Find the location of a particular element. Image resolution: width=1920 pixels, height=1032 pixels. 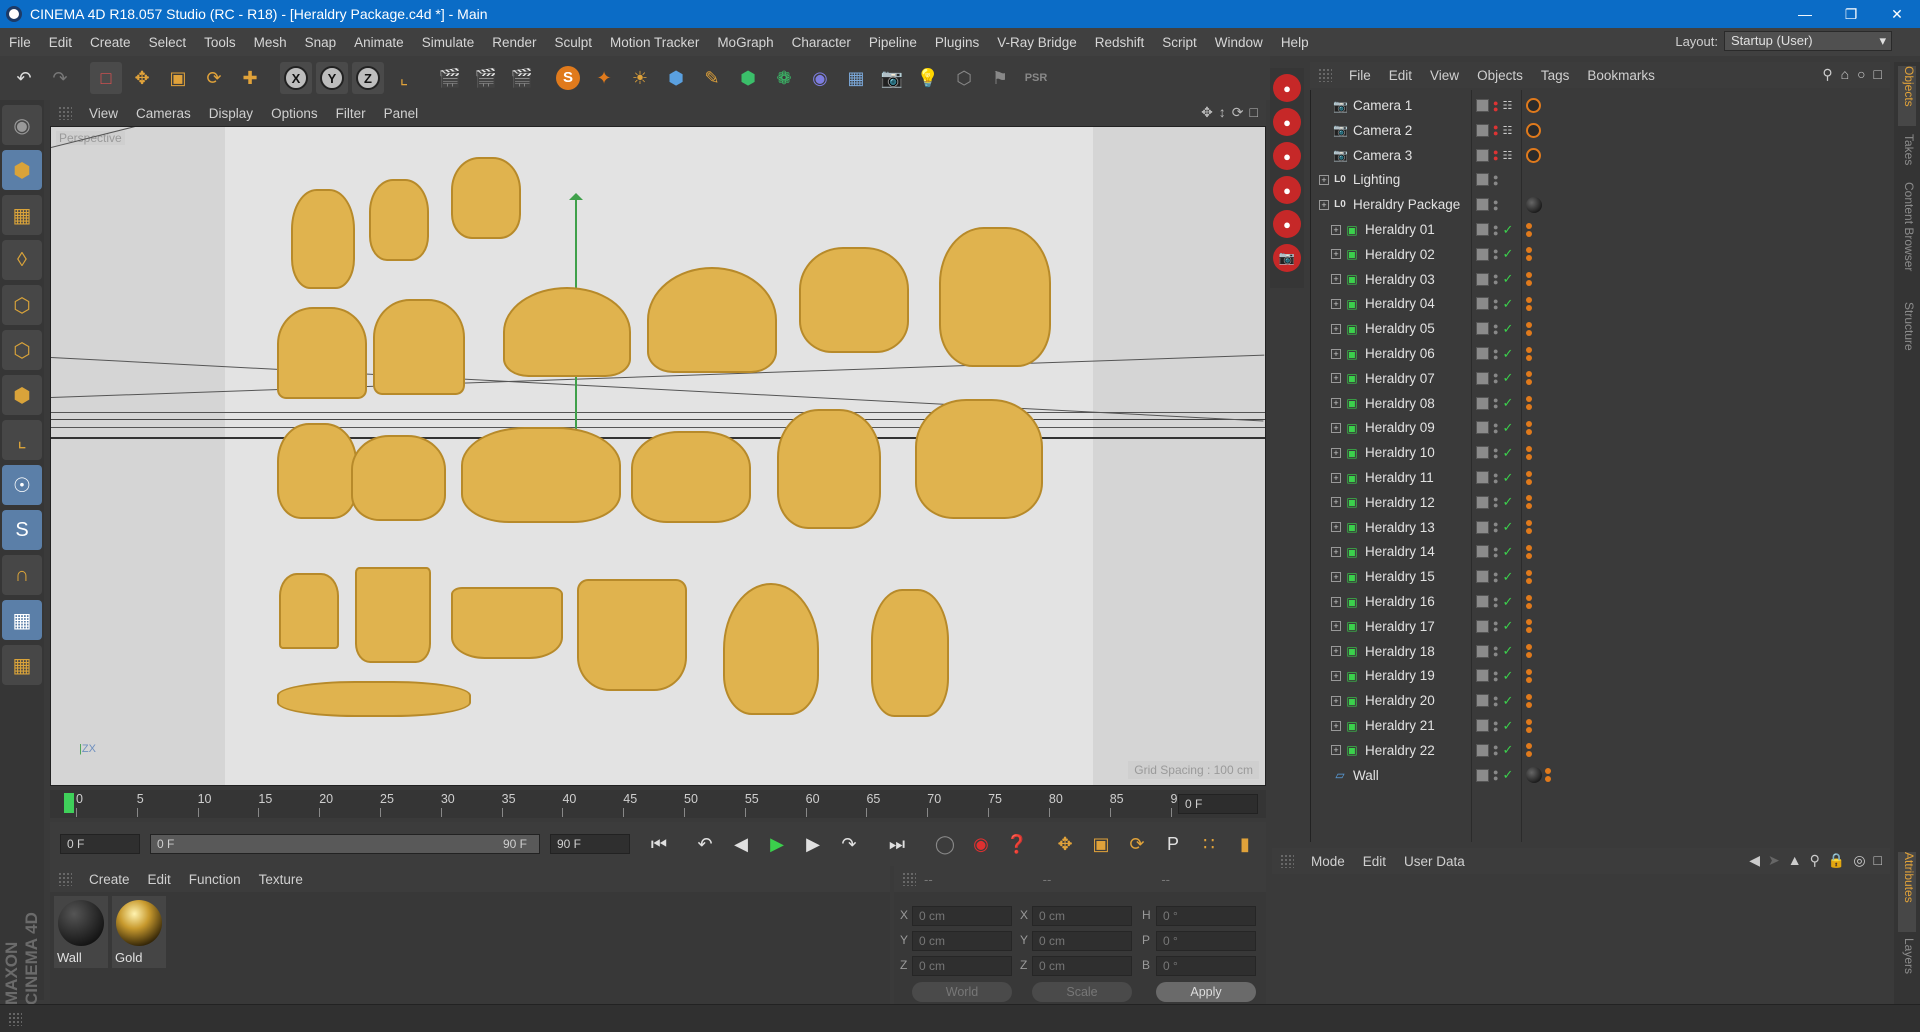

target-icon: ◎ is located at coordinates (1859, 860).